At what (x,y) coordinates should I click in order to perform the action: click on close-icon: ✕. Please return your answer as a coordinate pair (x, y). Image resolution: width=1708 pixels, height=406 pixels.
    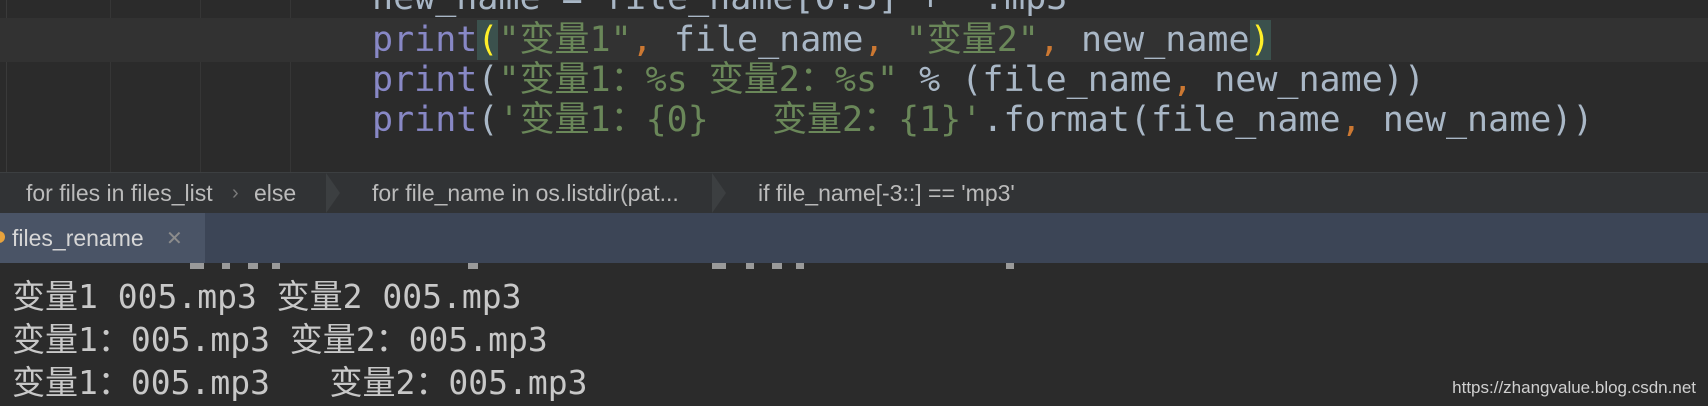
    Looking at the image, I should click on (174, 238).